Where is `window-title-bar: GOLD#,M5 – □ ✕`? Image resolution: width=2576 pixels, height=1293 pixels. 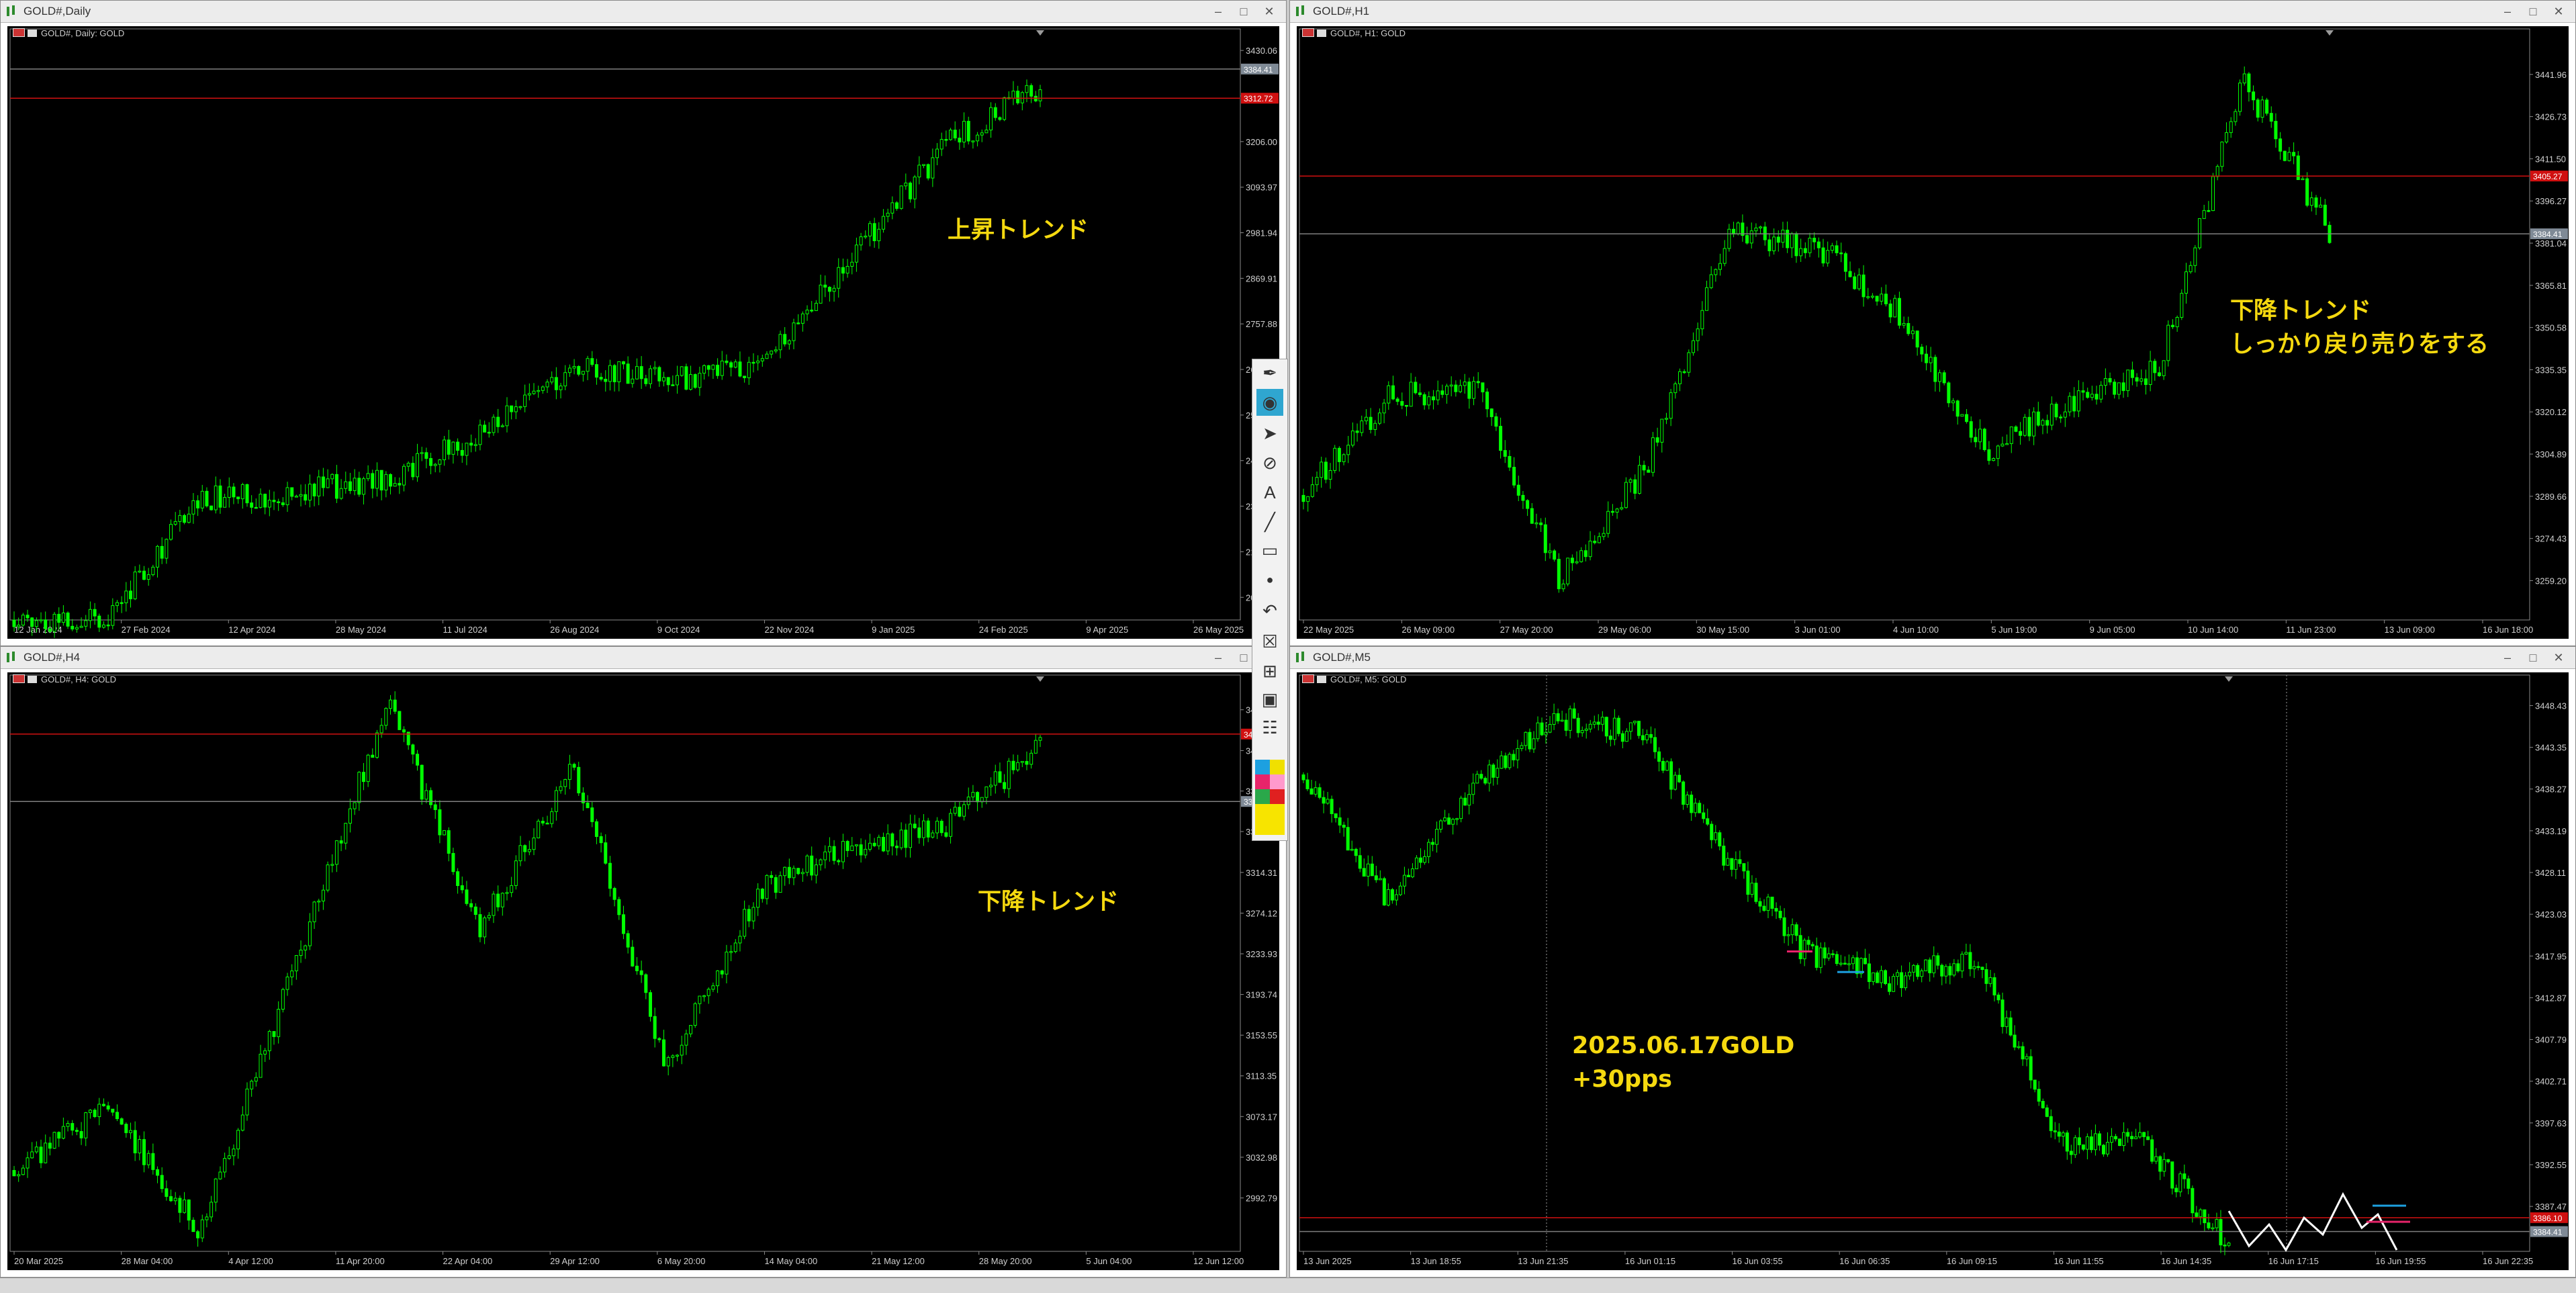
window-title-bar: GOLD#,M5 – □ ✕ is located at coordinates (1932, 658).